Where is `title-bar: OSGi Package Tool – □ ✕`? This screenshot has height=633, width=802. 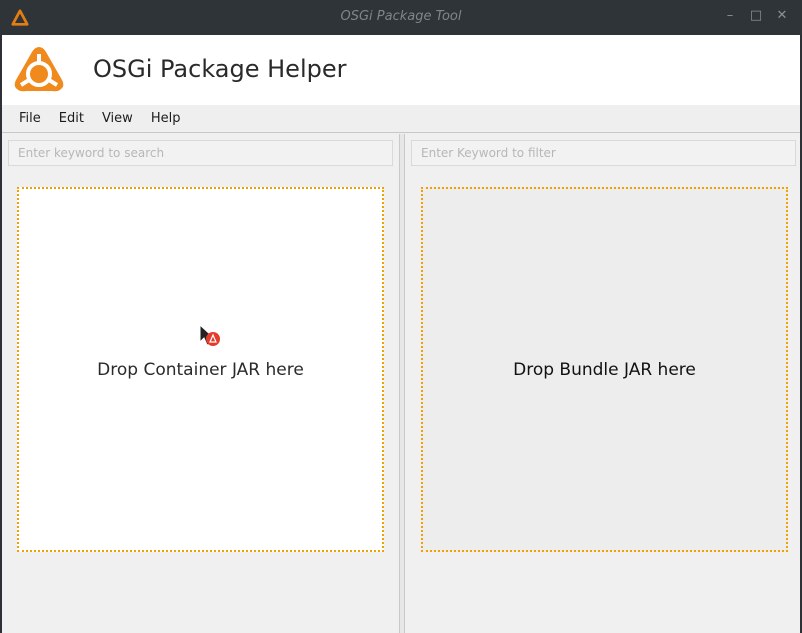
title-bar: OSGi Package Tool – □ ✕ is located at coordinates (401, 17).